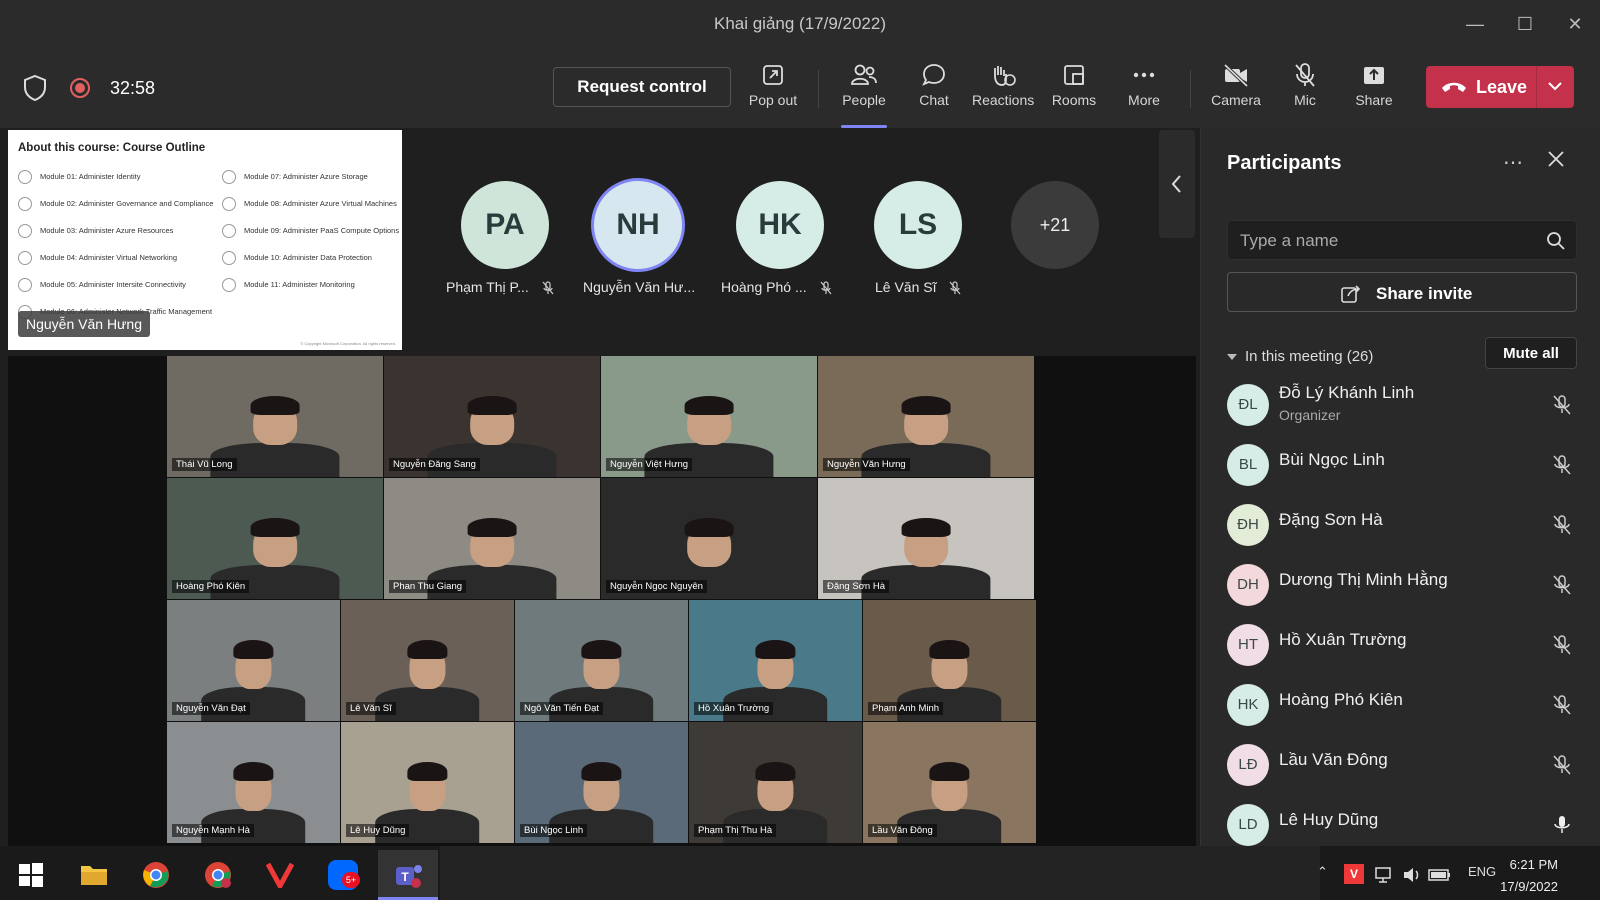  What do you see at coordinates (601, 660) in the screenshot?
I see `video-tile: Ngô Văn Tiến Đạt` at bounding box center [601, 660].